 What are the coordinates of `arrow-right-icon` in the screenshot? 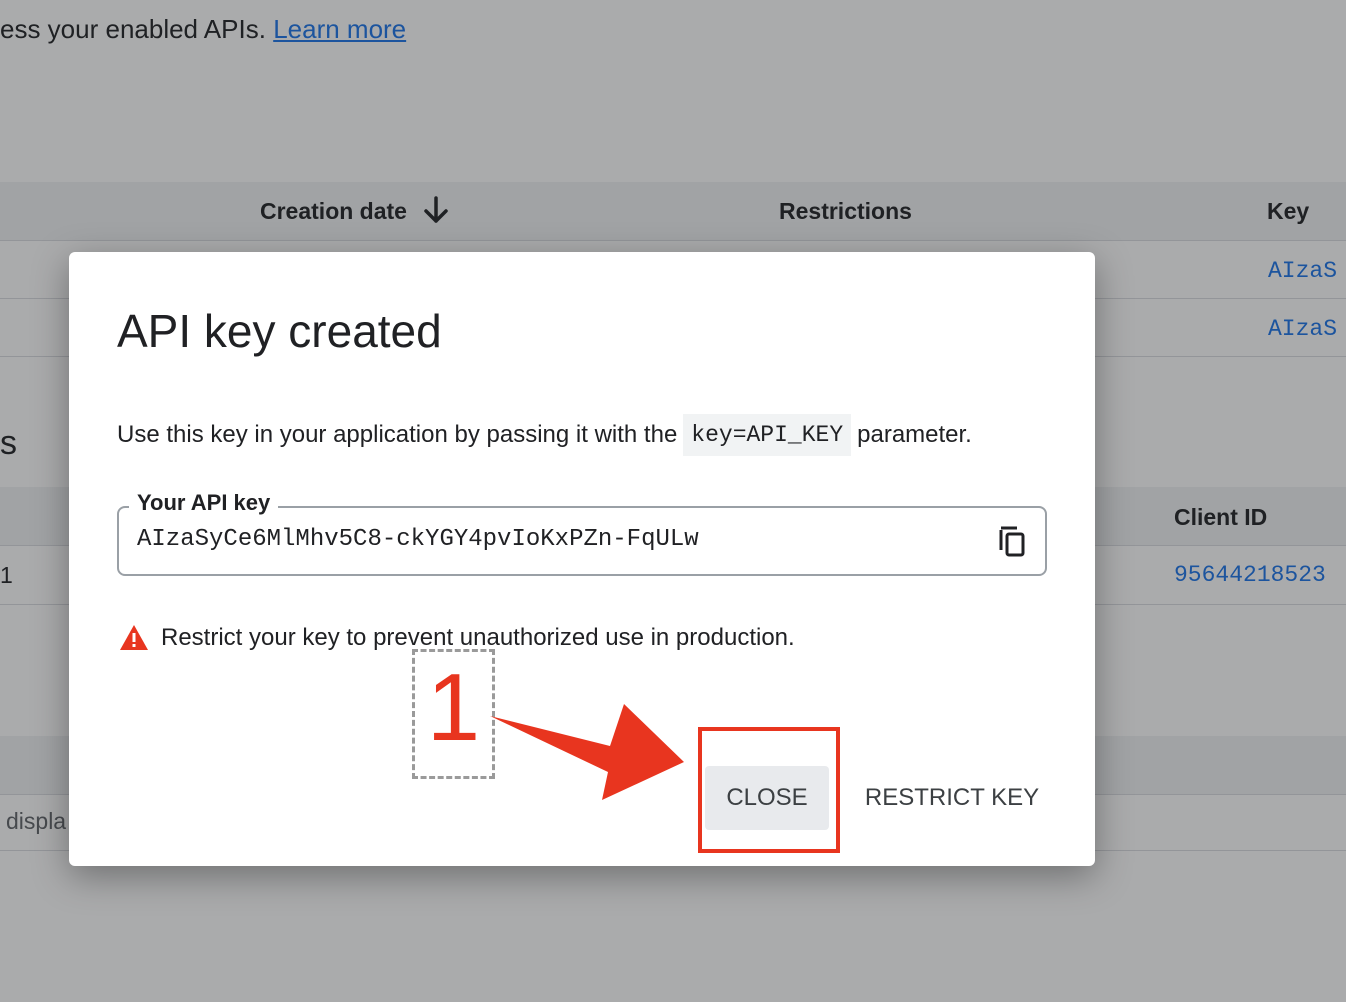 It's located at (587, 752).